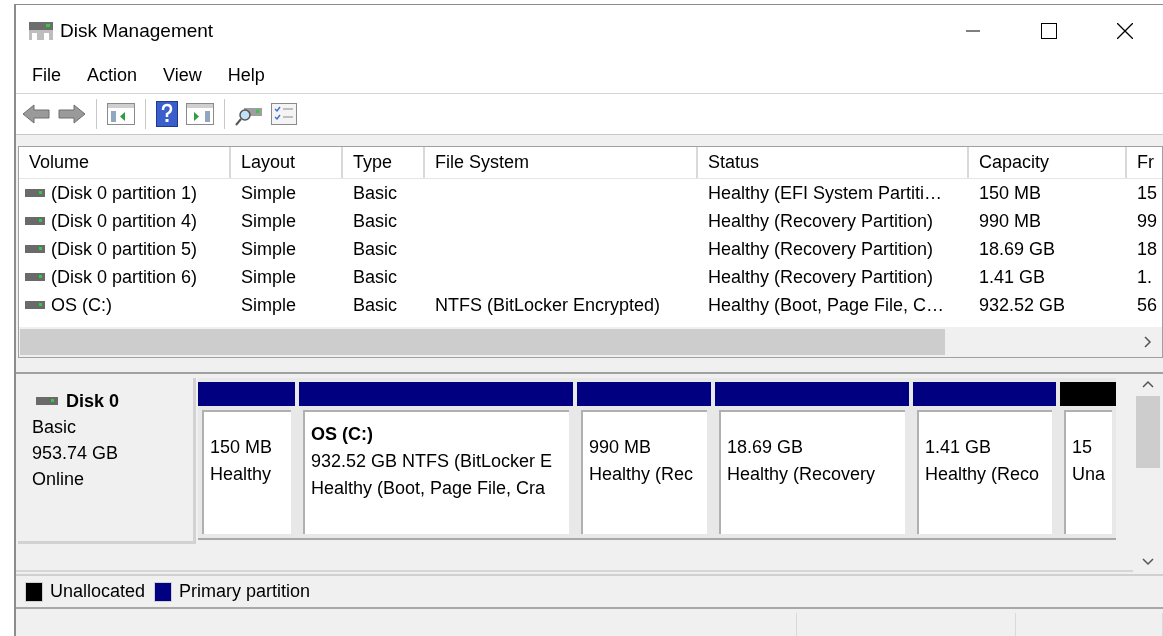 The height and width of the screenshot is (636, 1163). Describe the element at coordinates (766, 447) in the screenshot. I see `partition-text: 18.69 GB` at that location.